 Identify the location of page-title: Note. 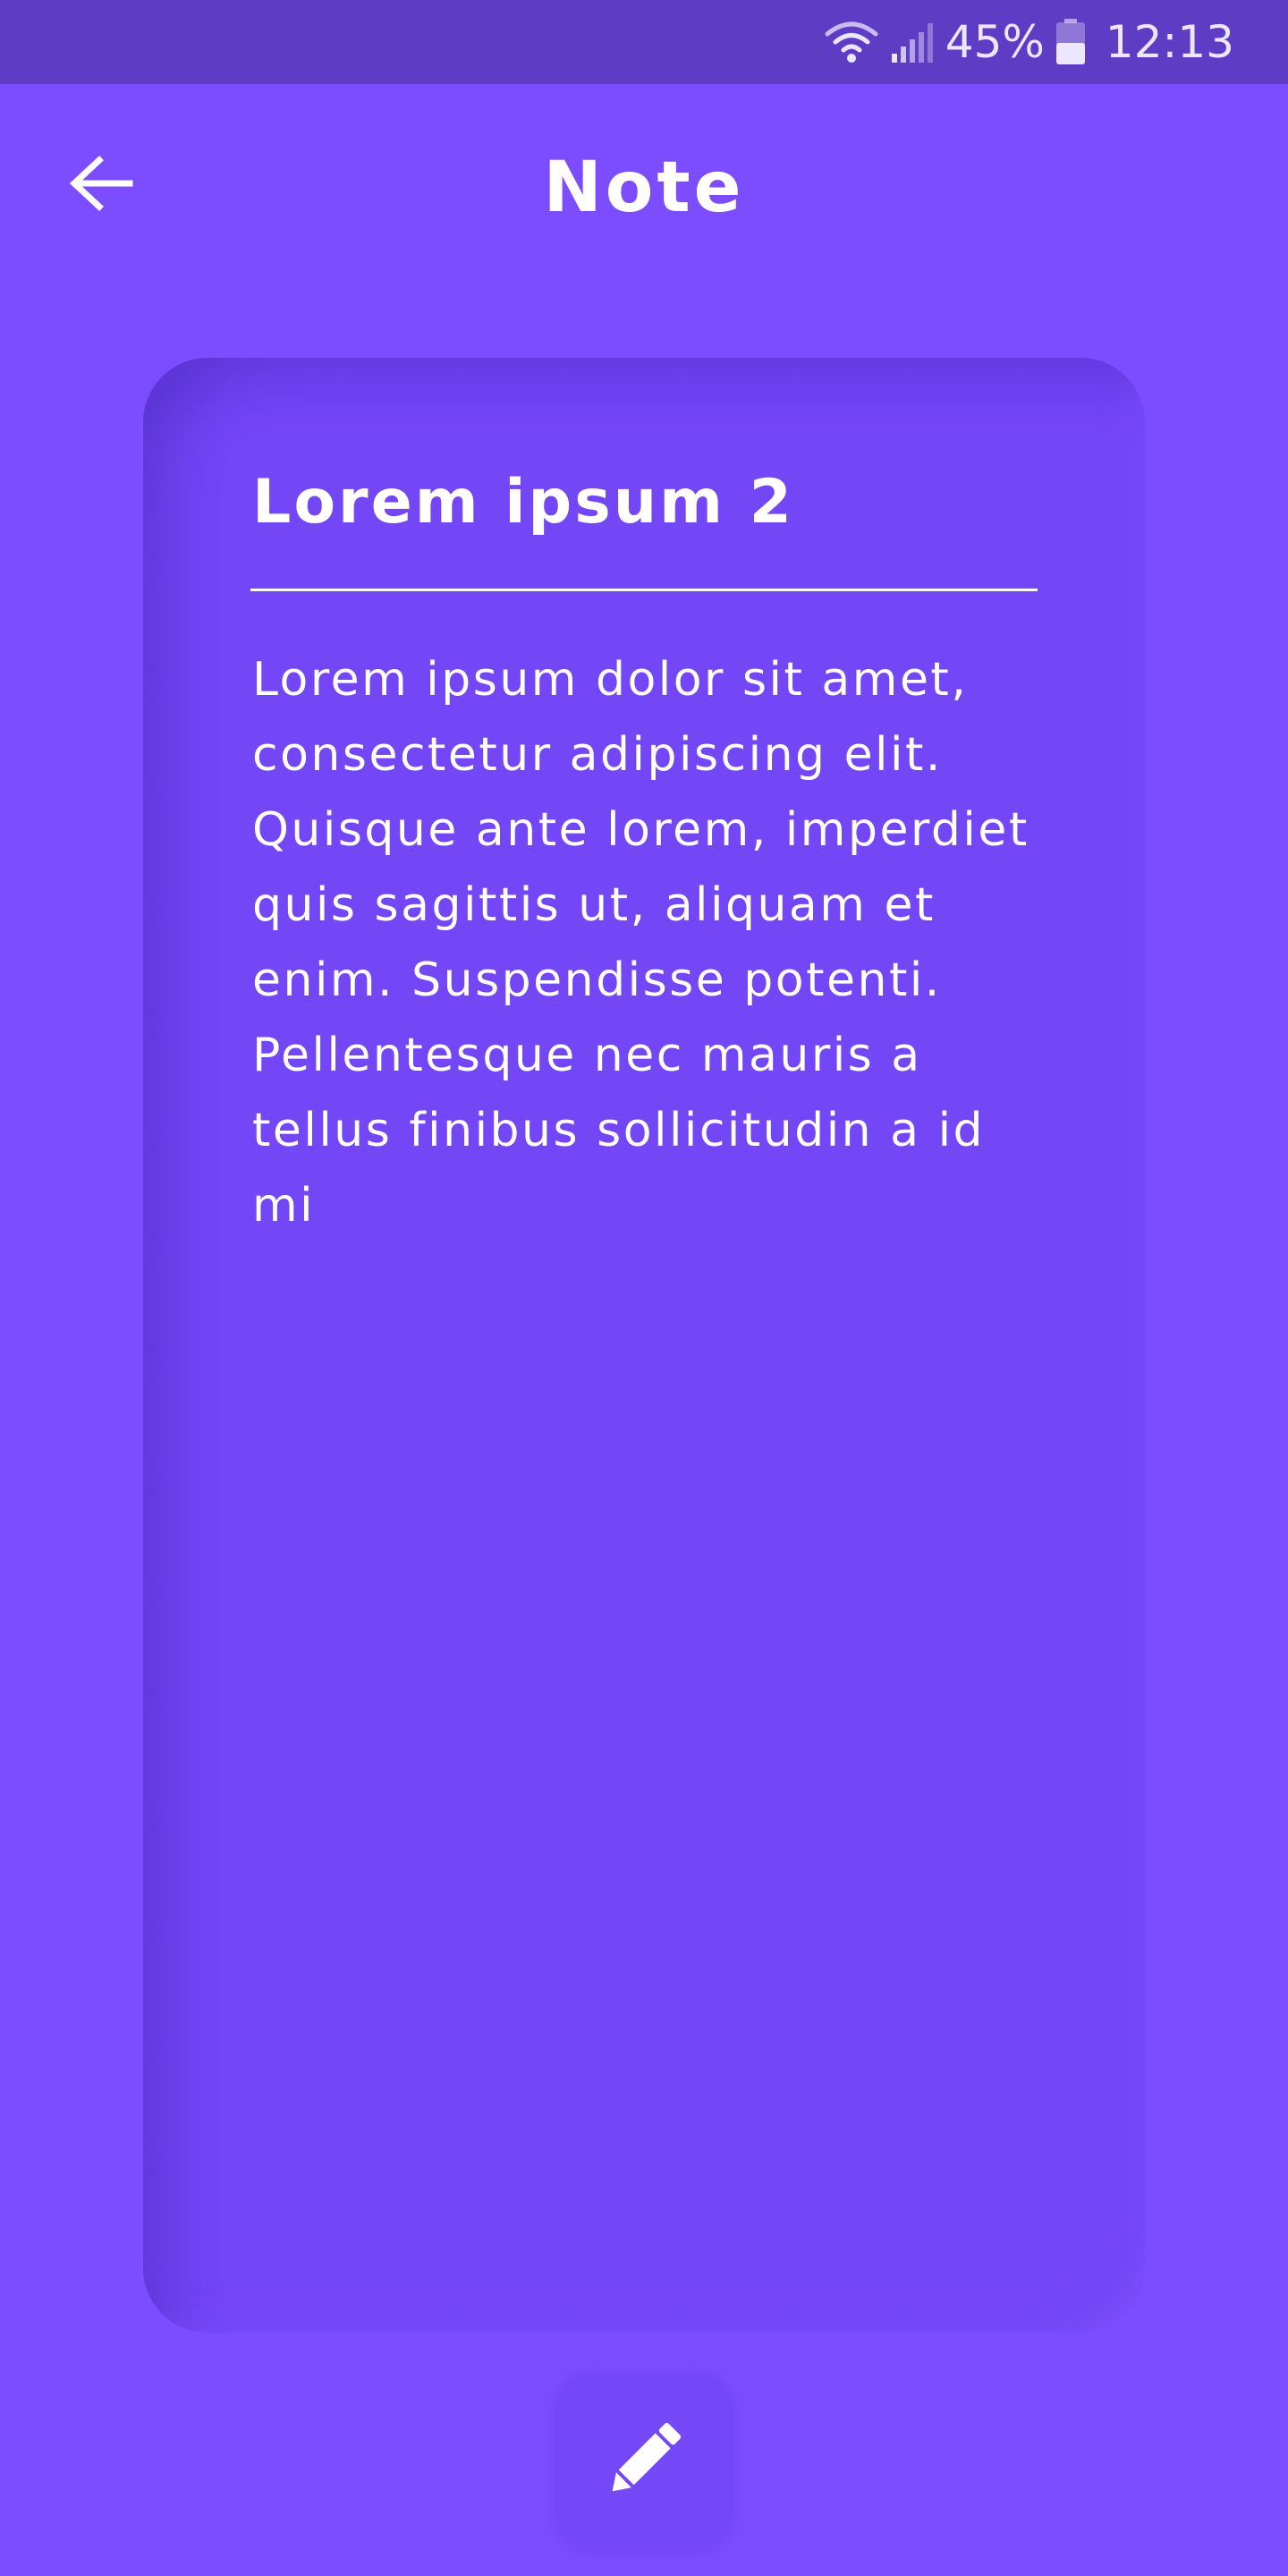
(644, 188).